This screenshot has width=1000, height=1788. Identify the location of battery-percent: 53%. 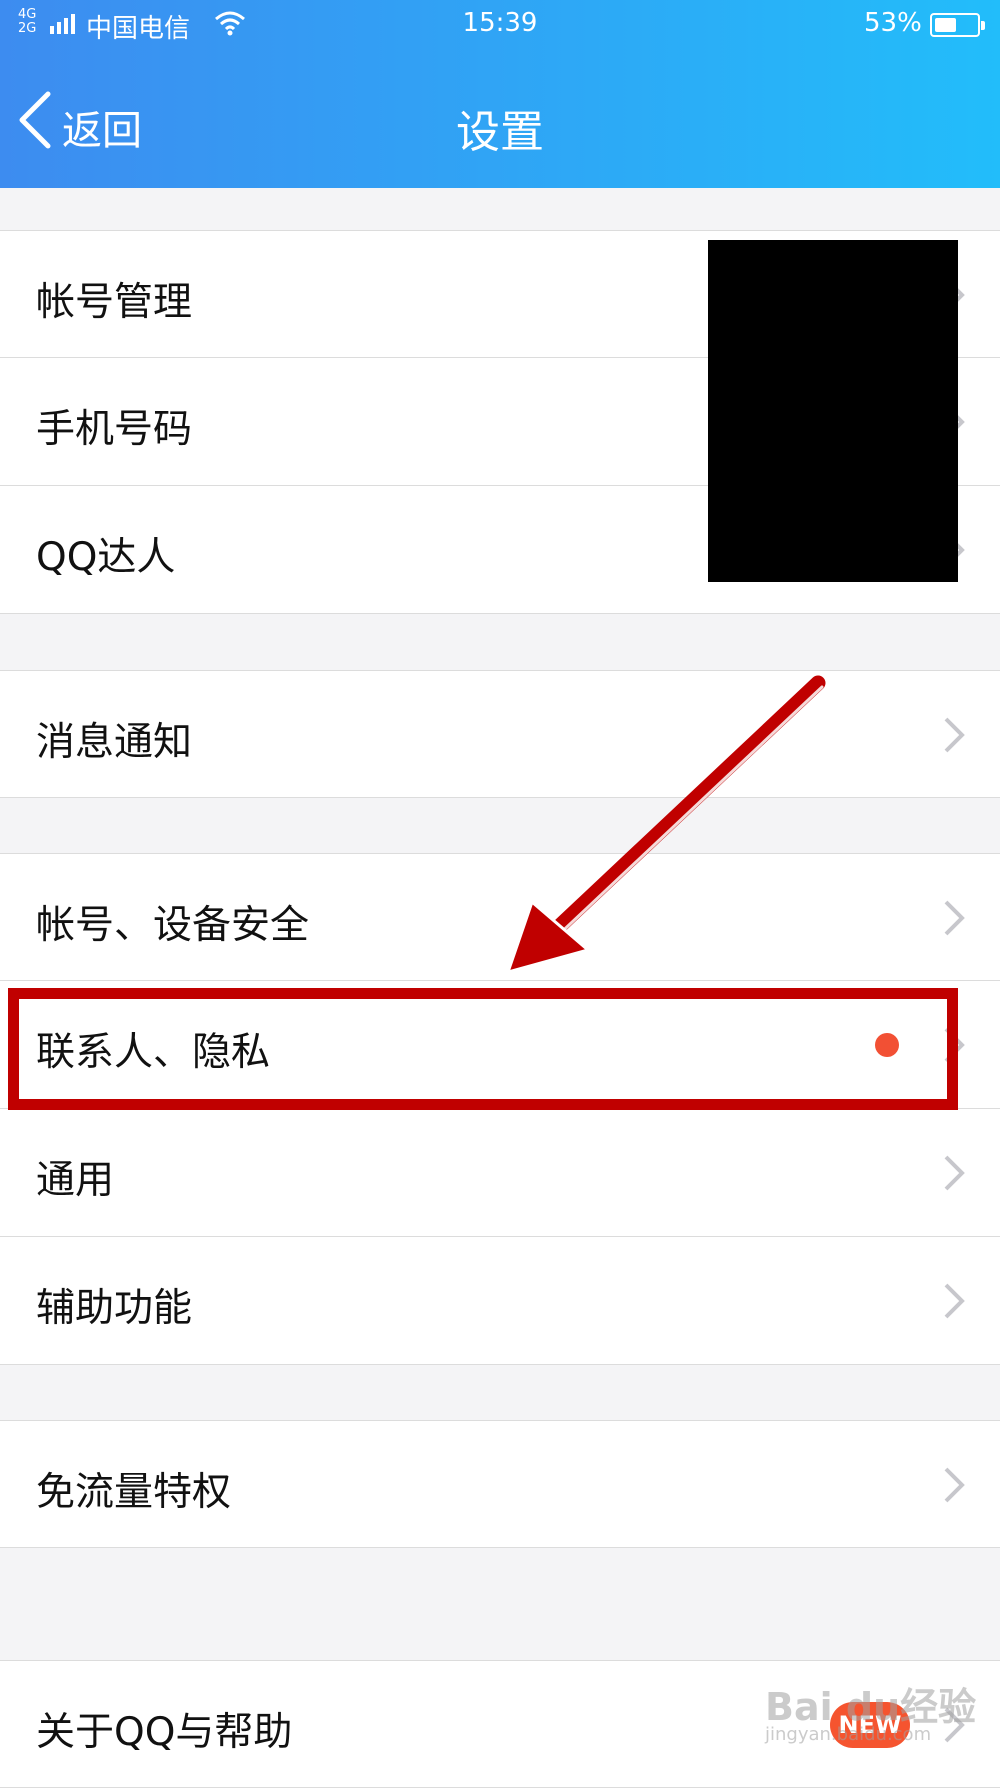
(893, 23).